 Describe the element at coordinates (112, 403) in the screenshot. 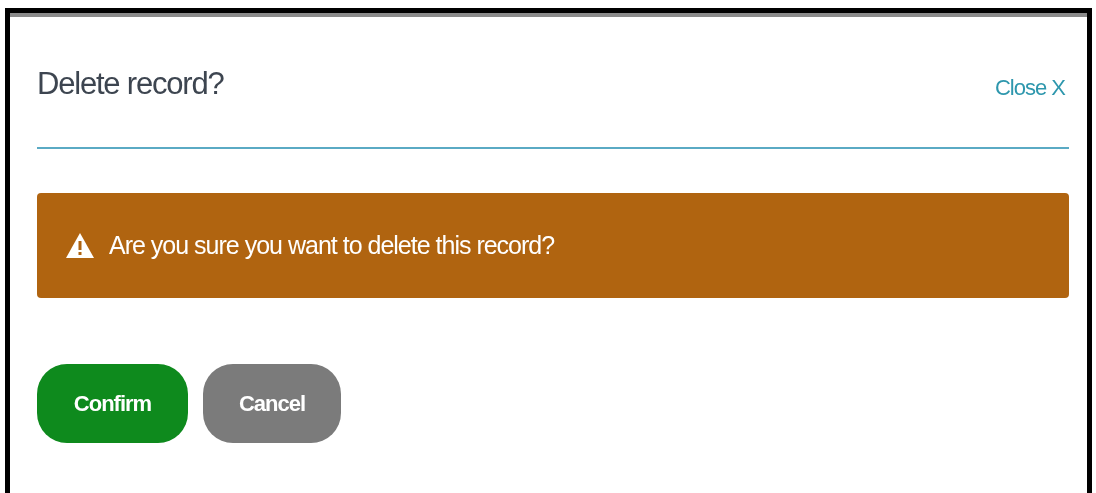

I see `confirm-button: Confirm` at that location.